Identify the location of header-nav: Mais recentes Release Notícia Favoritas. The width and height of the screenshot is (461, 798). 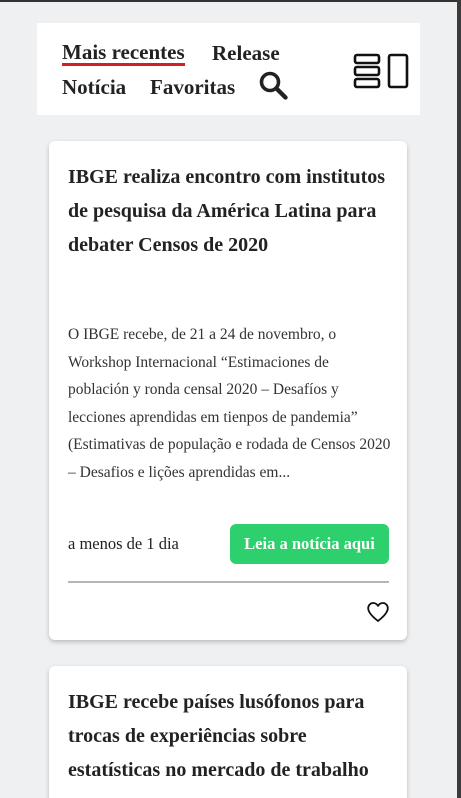
(228, 69).